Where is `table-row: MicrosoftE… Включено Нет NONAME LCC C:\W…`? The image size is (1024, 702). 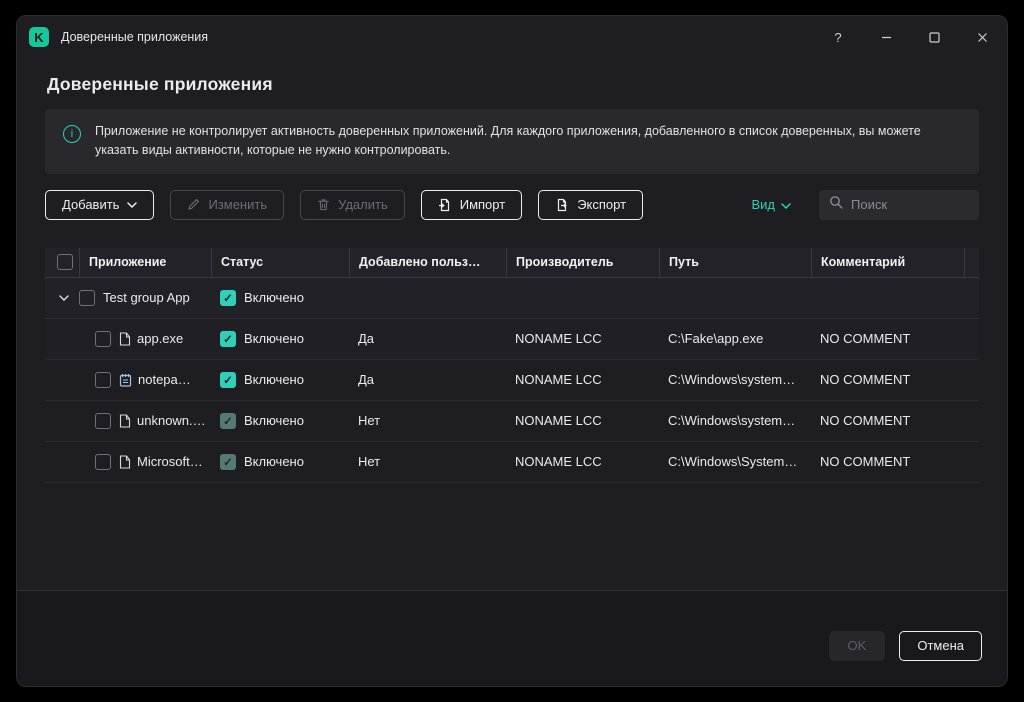 table-row: MicrosoftE… Включено Нет NONAME LCC C:\W… is located at coordinates (512, 462).